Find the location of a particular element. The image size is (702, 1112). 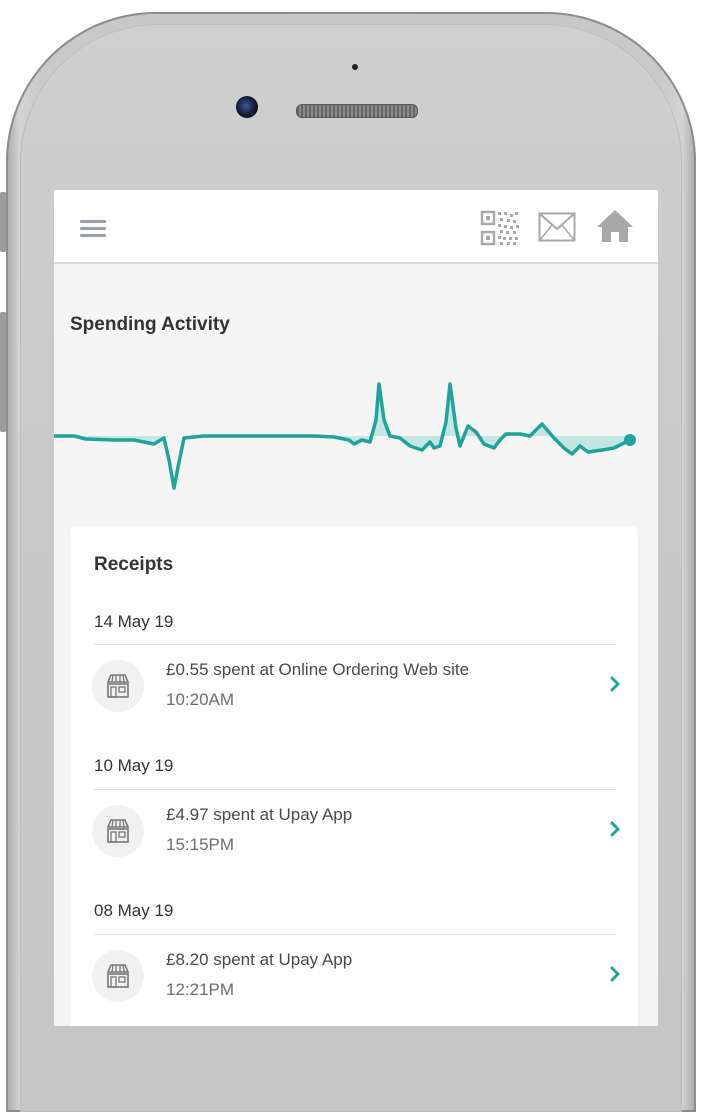

receipt-date: 08 May 19 is located at coordinates (134, 910).